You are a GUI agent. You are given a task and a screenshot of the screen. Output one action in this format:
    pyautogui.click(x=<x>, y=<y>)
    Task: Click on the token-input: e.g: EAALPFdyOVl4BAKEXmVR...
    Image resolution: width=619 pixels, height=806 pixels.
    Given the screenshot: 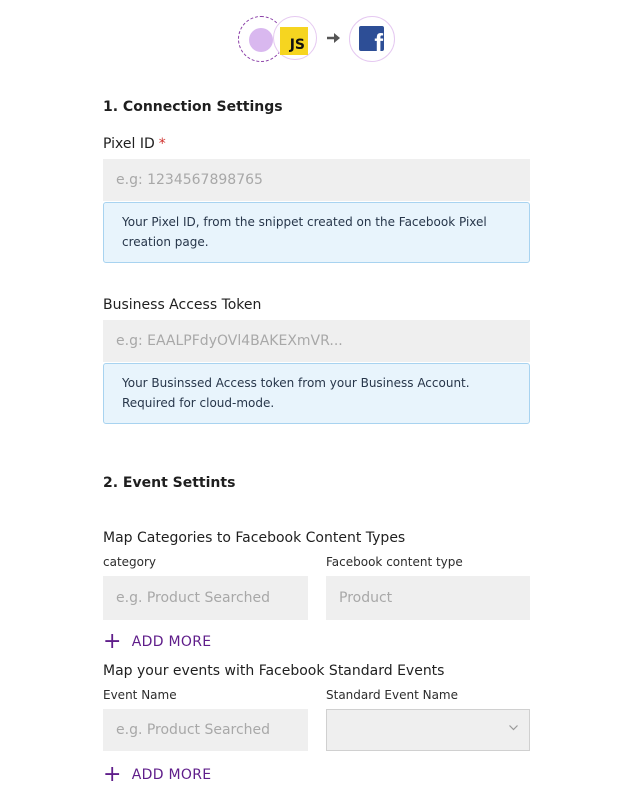 What is the action you would take?
    pyautogui.click(x=316, y=341)
    